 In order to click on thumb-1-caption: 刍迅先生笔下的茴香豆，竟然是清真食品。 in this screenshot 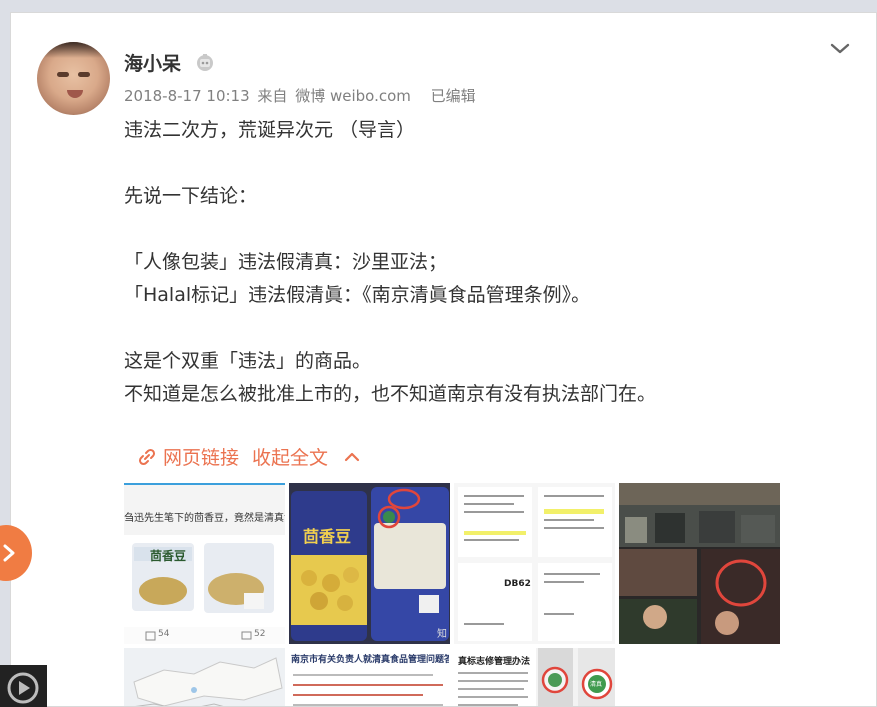, I will do `click(204, 518)`.